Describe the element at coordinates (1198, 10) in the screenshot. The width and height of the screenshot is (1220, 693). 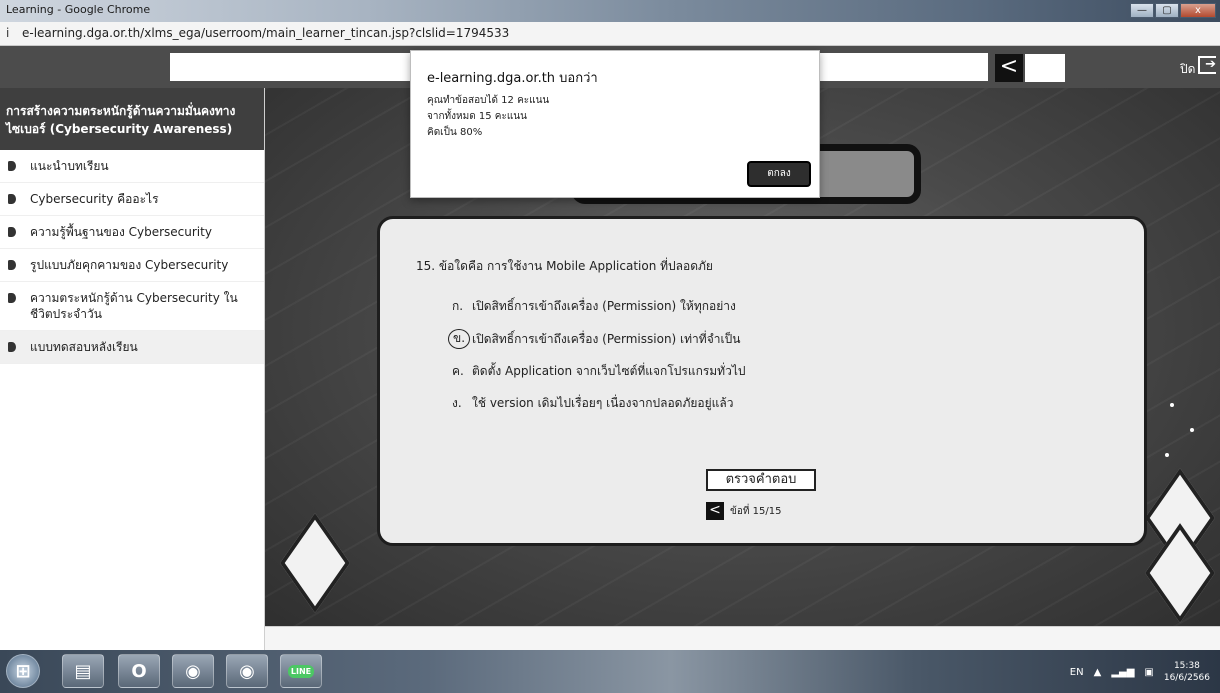
I see `window-close-button: x` at that location.